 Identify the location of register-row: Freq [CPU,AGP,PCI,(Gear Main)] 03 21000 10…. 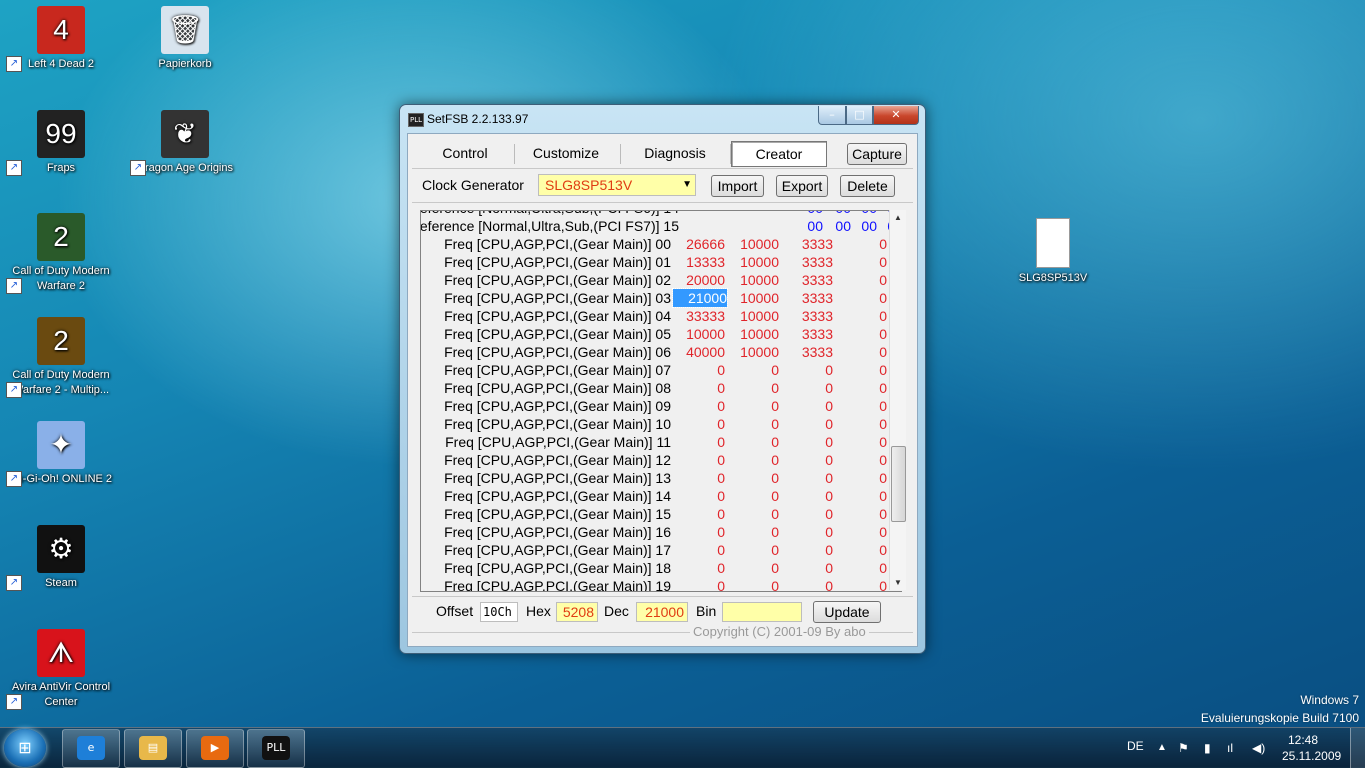
(656, 298).